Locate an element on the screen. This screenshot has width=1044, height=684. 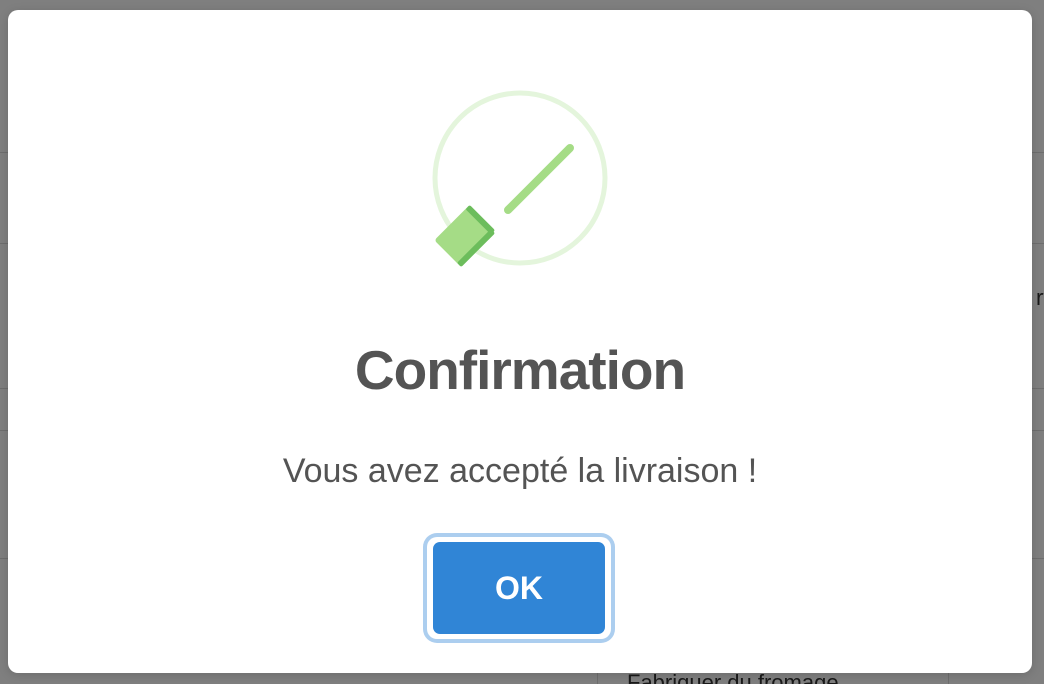
dialog-title: Confirmation is located at coordinates (520, 370).